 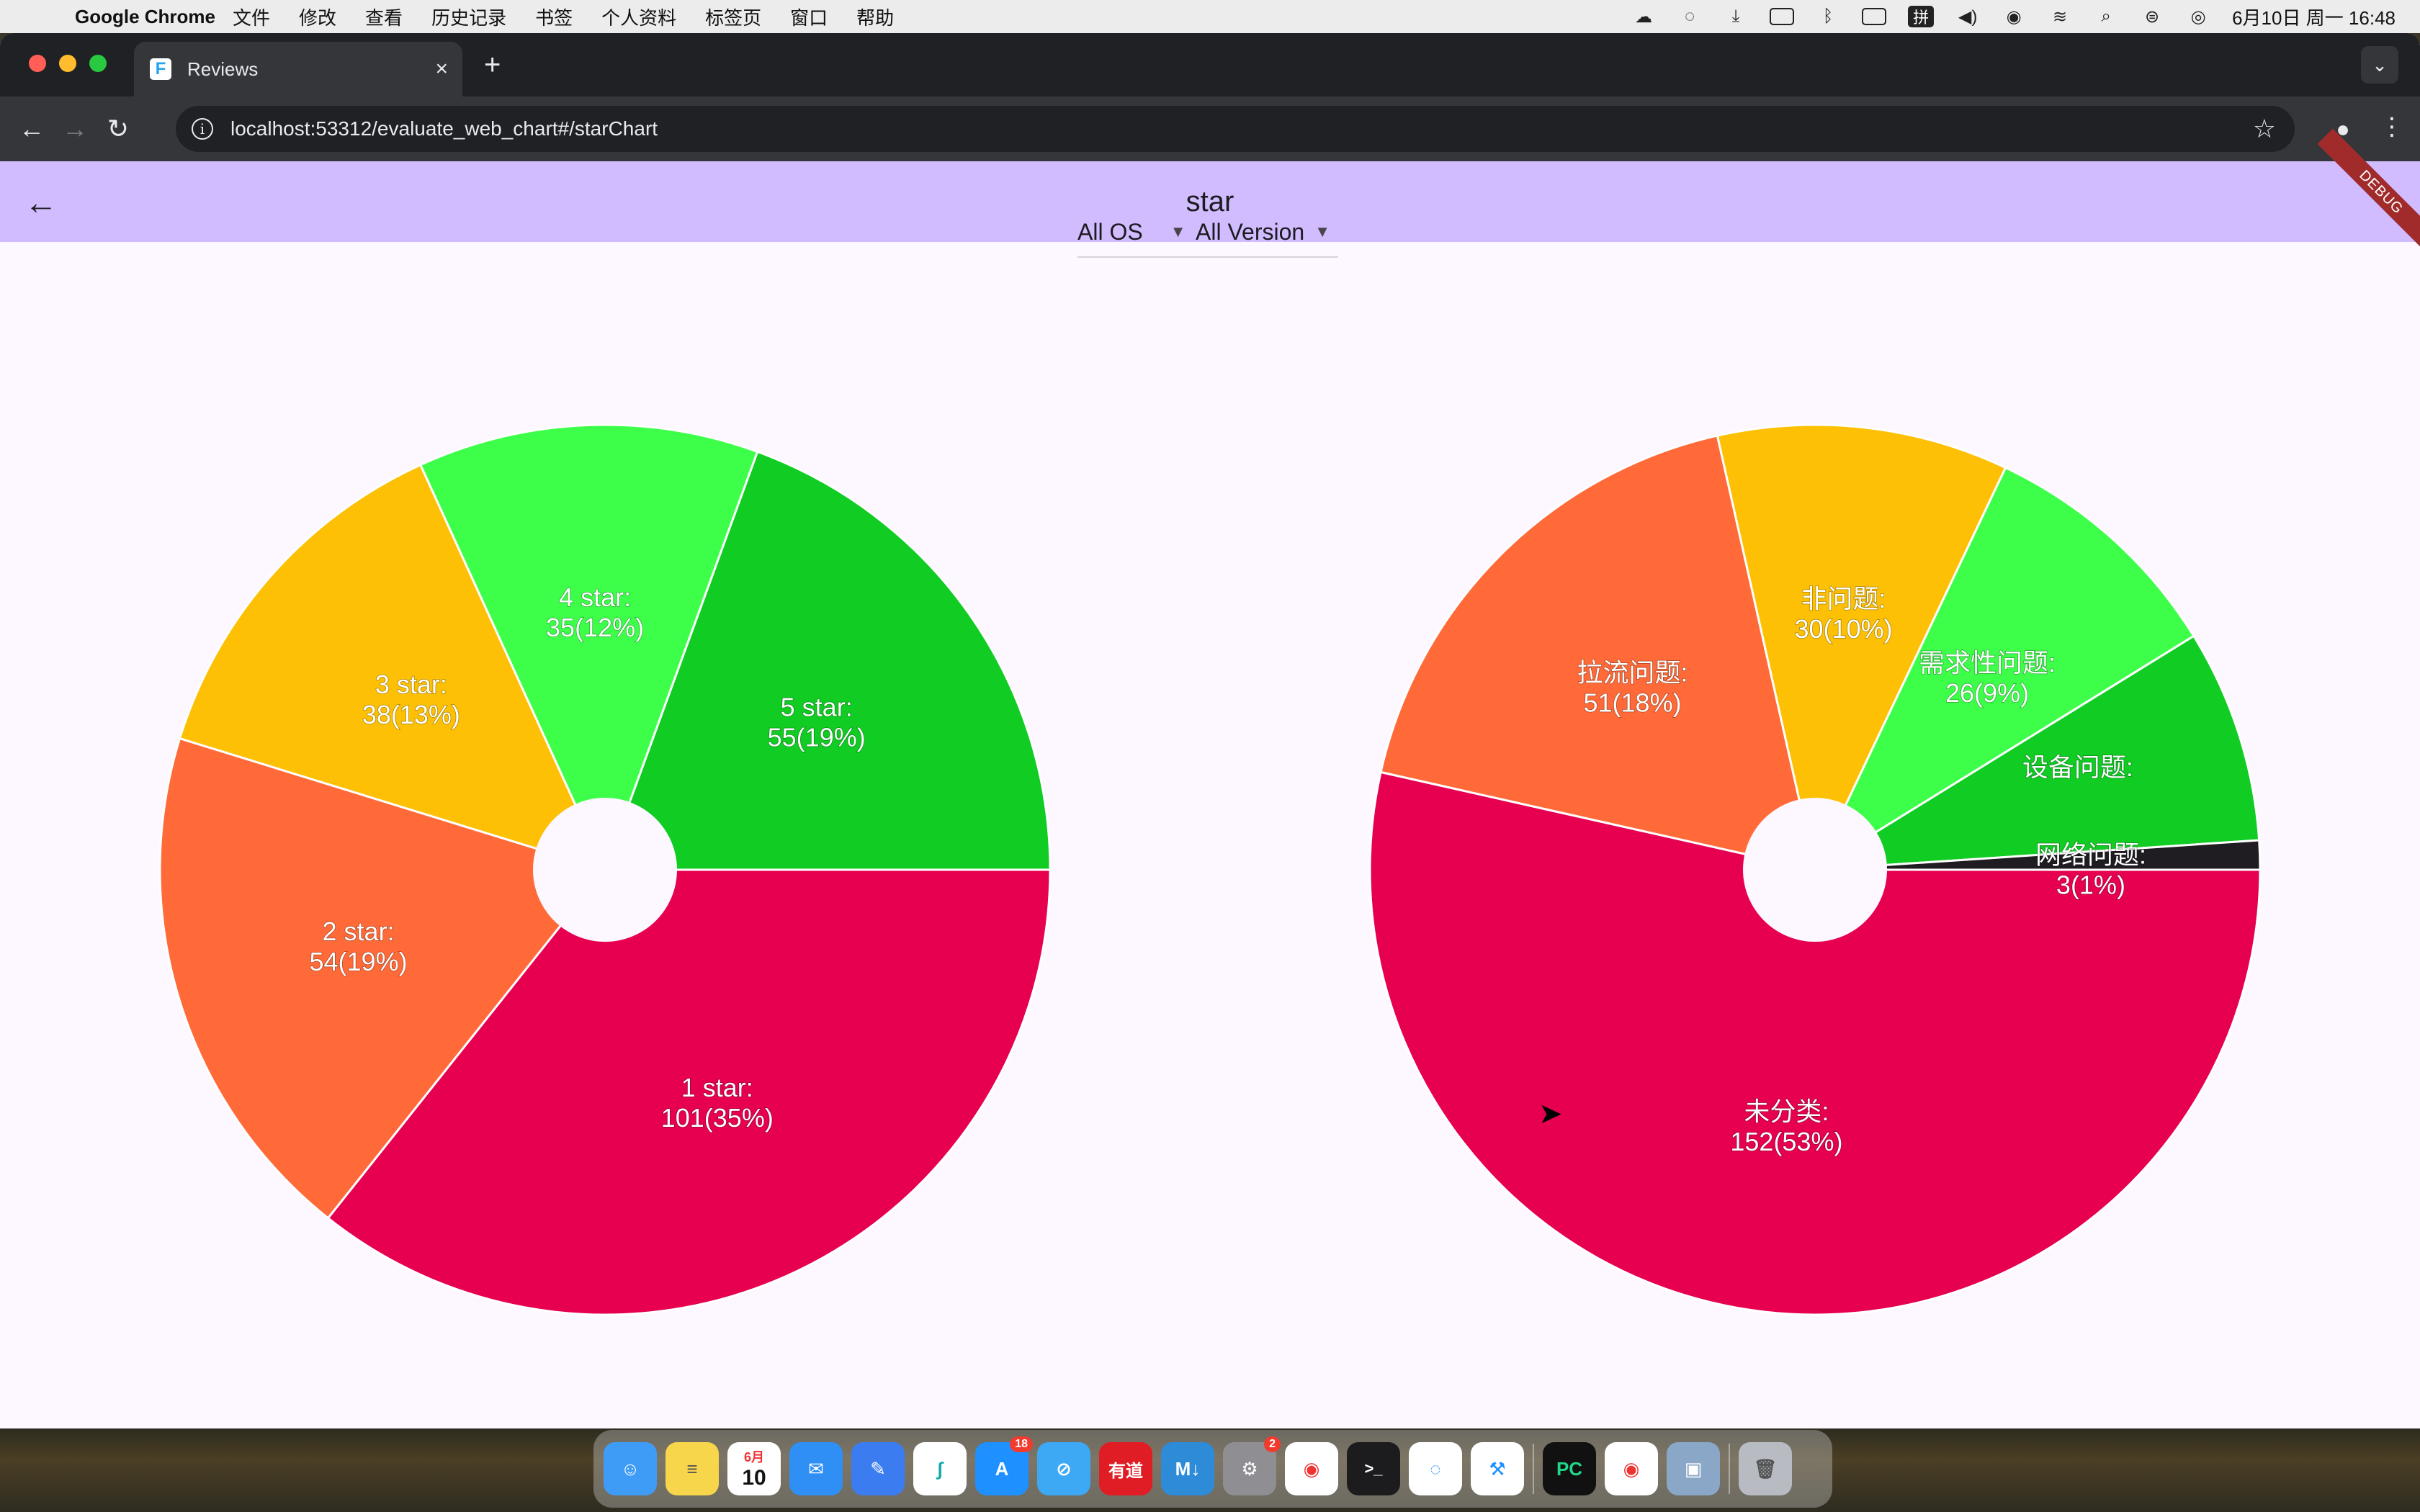 I want to click on chat-icon: ◌, so click(x=1690, y=16).